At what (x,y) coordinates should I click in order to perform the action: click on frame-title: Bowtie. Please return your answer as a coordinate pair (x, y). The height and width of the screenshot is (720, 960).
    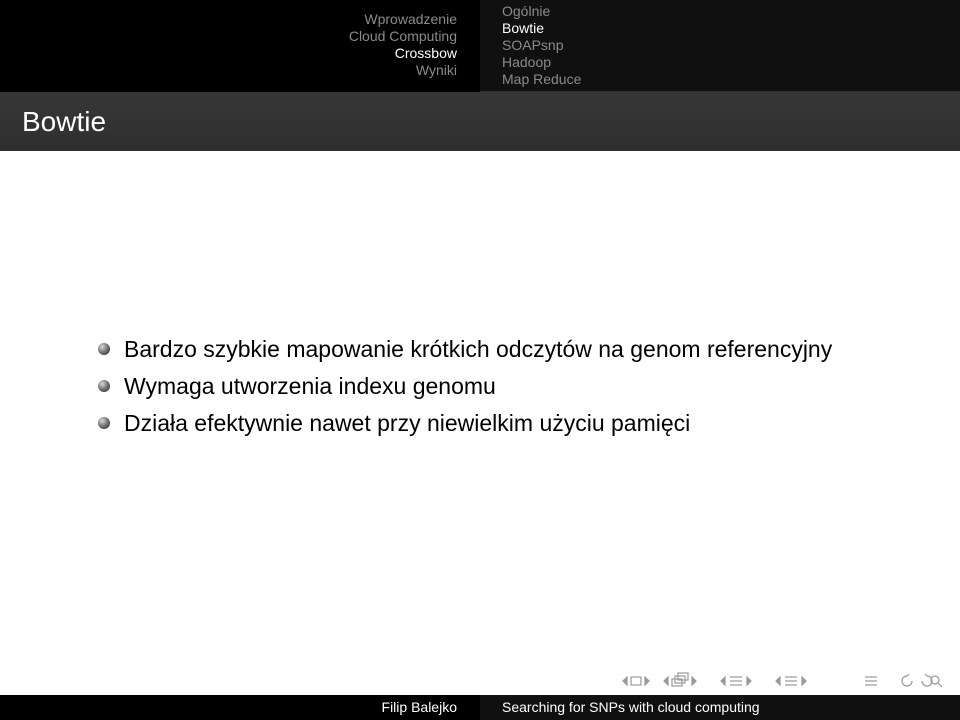
    Looking at the image, I should click on (64, 121).